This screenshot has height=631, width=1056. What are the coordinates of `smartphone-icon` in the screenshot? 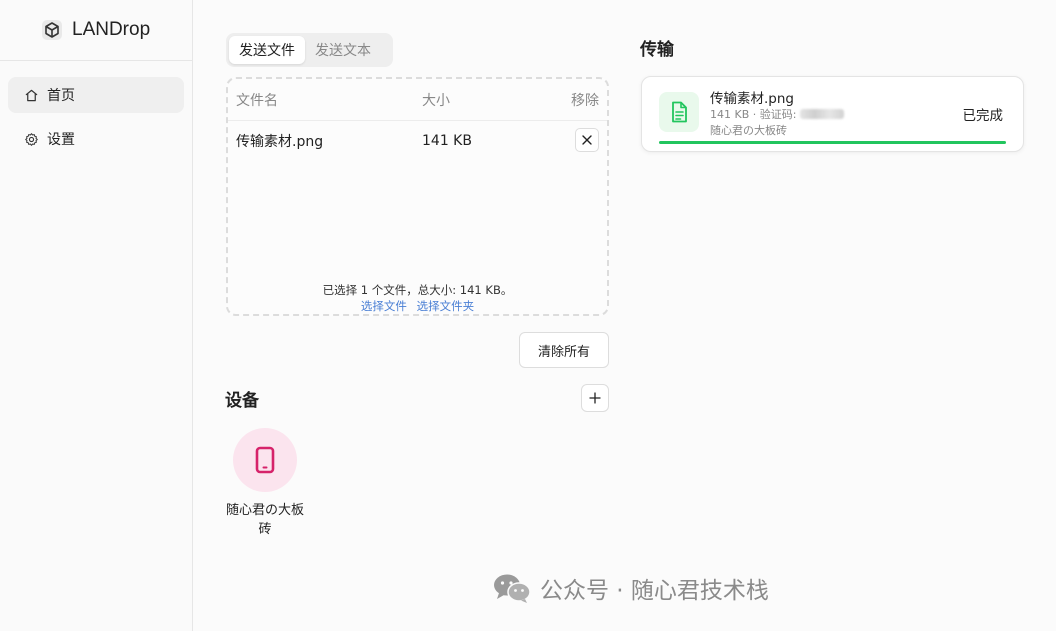 It's located at (265, 460).